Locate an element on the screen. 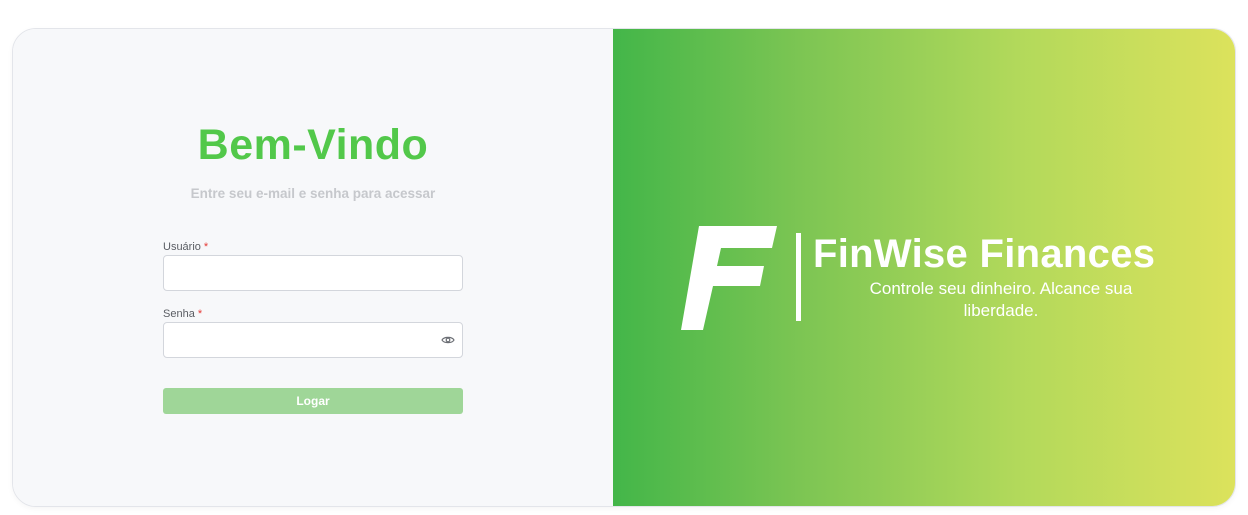  password-required-mark: * is located at coordinates (200, 314).